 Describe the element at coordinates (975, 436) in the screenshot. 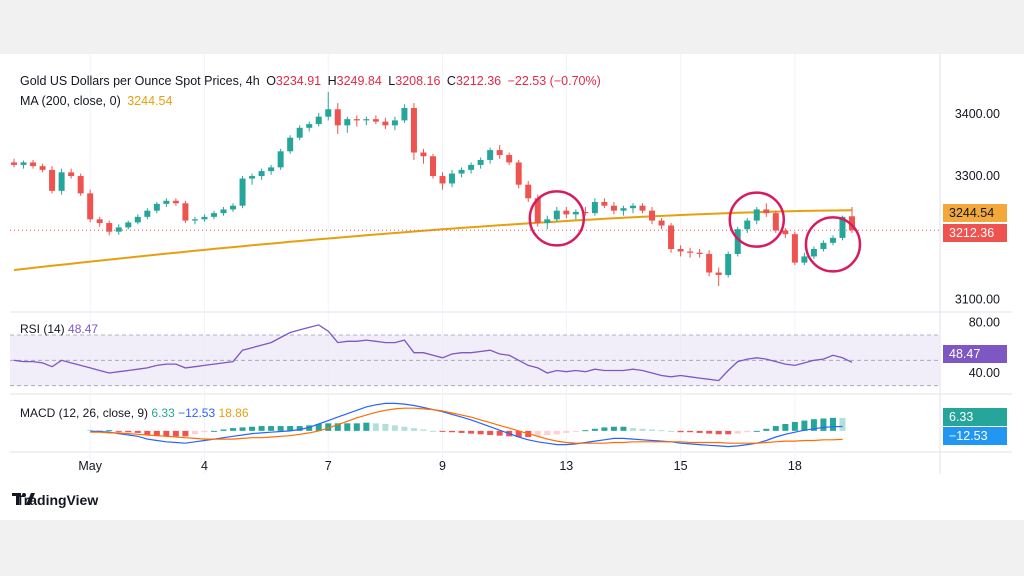

I see `signal-tag: −12.53` at that location.